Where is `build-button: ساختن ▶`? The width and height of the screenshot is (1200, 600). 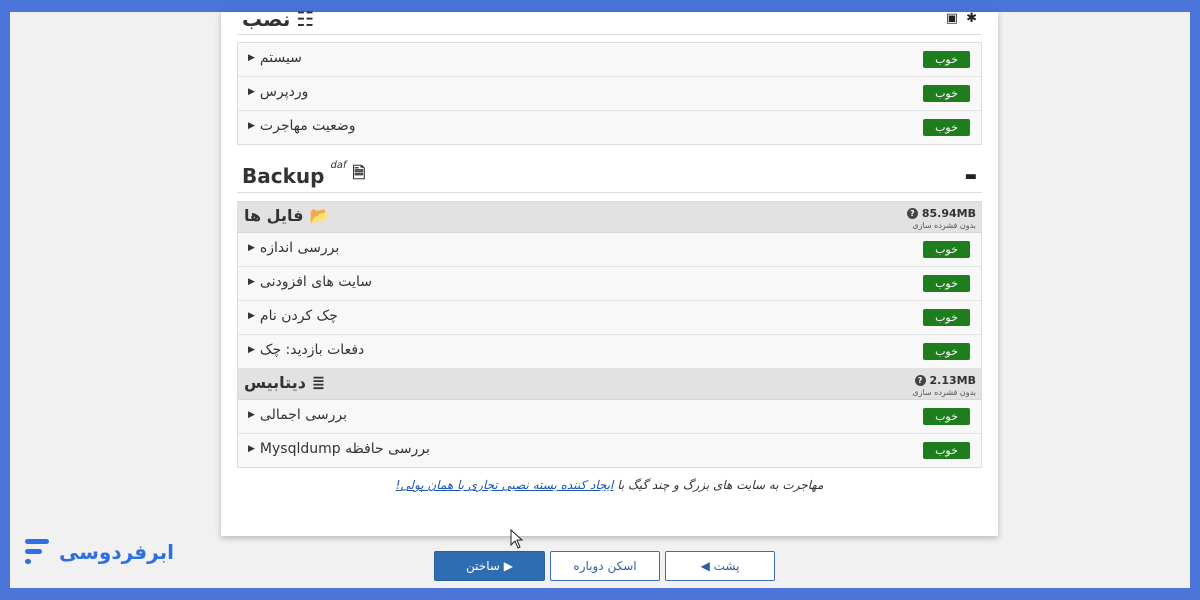 build-button: ساختن ▶ is located at coordinates (489, 566).